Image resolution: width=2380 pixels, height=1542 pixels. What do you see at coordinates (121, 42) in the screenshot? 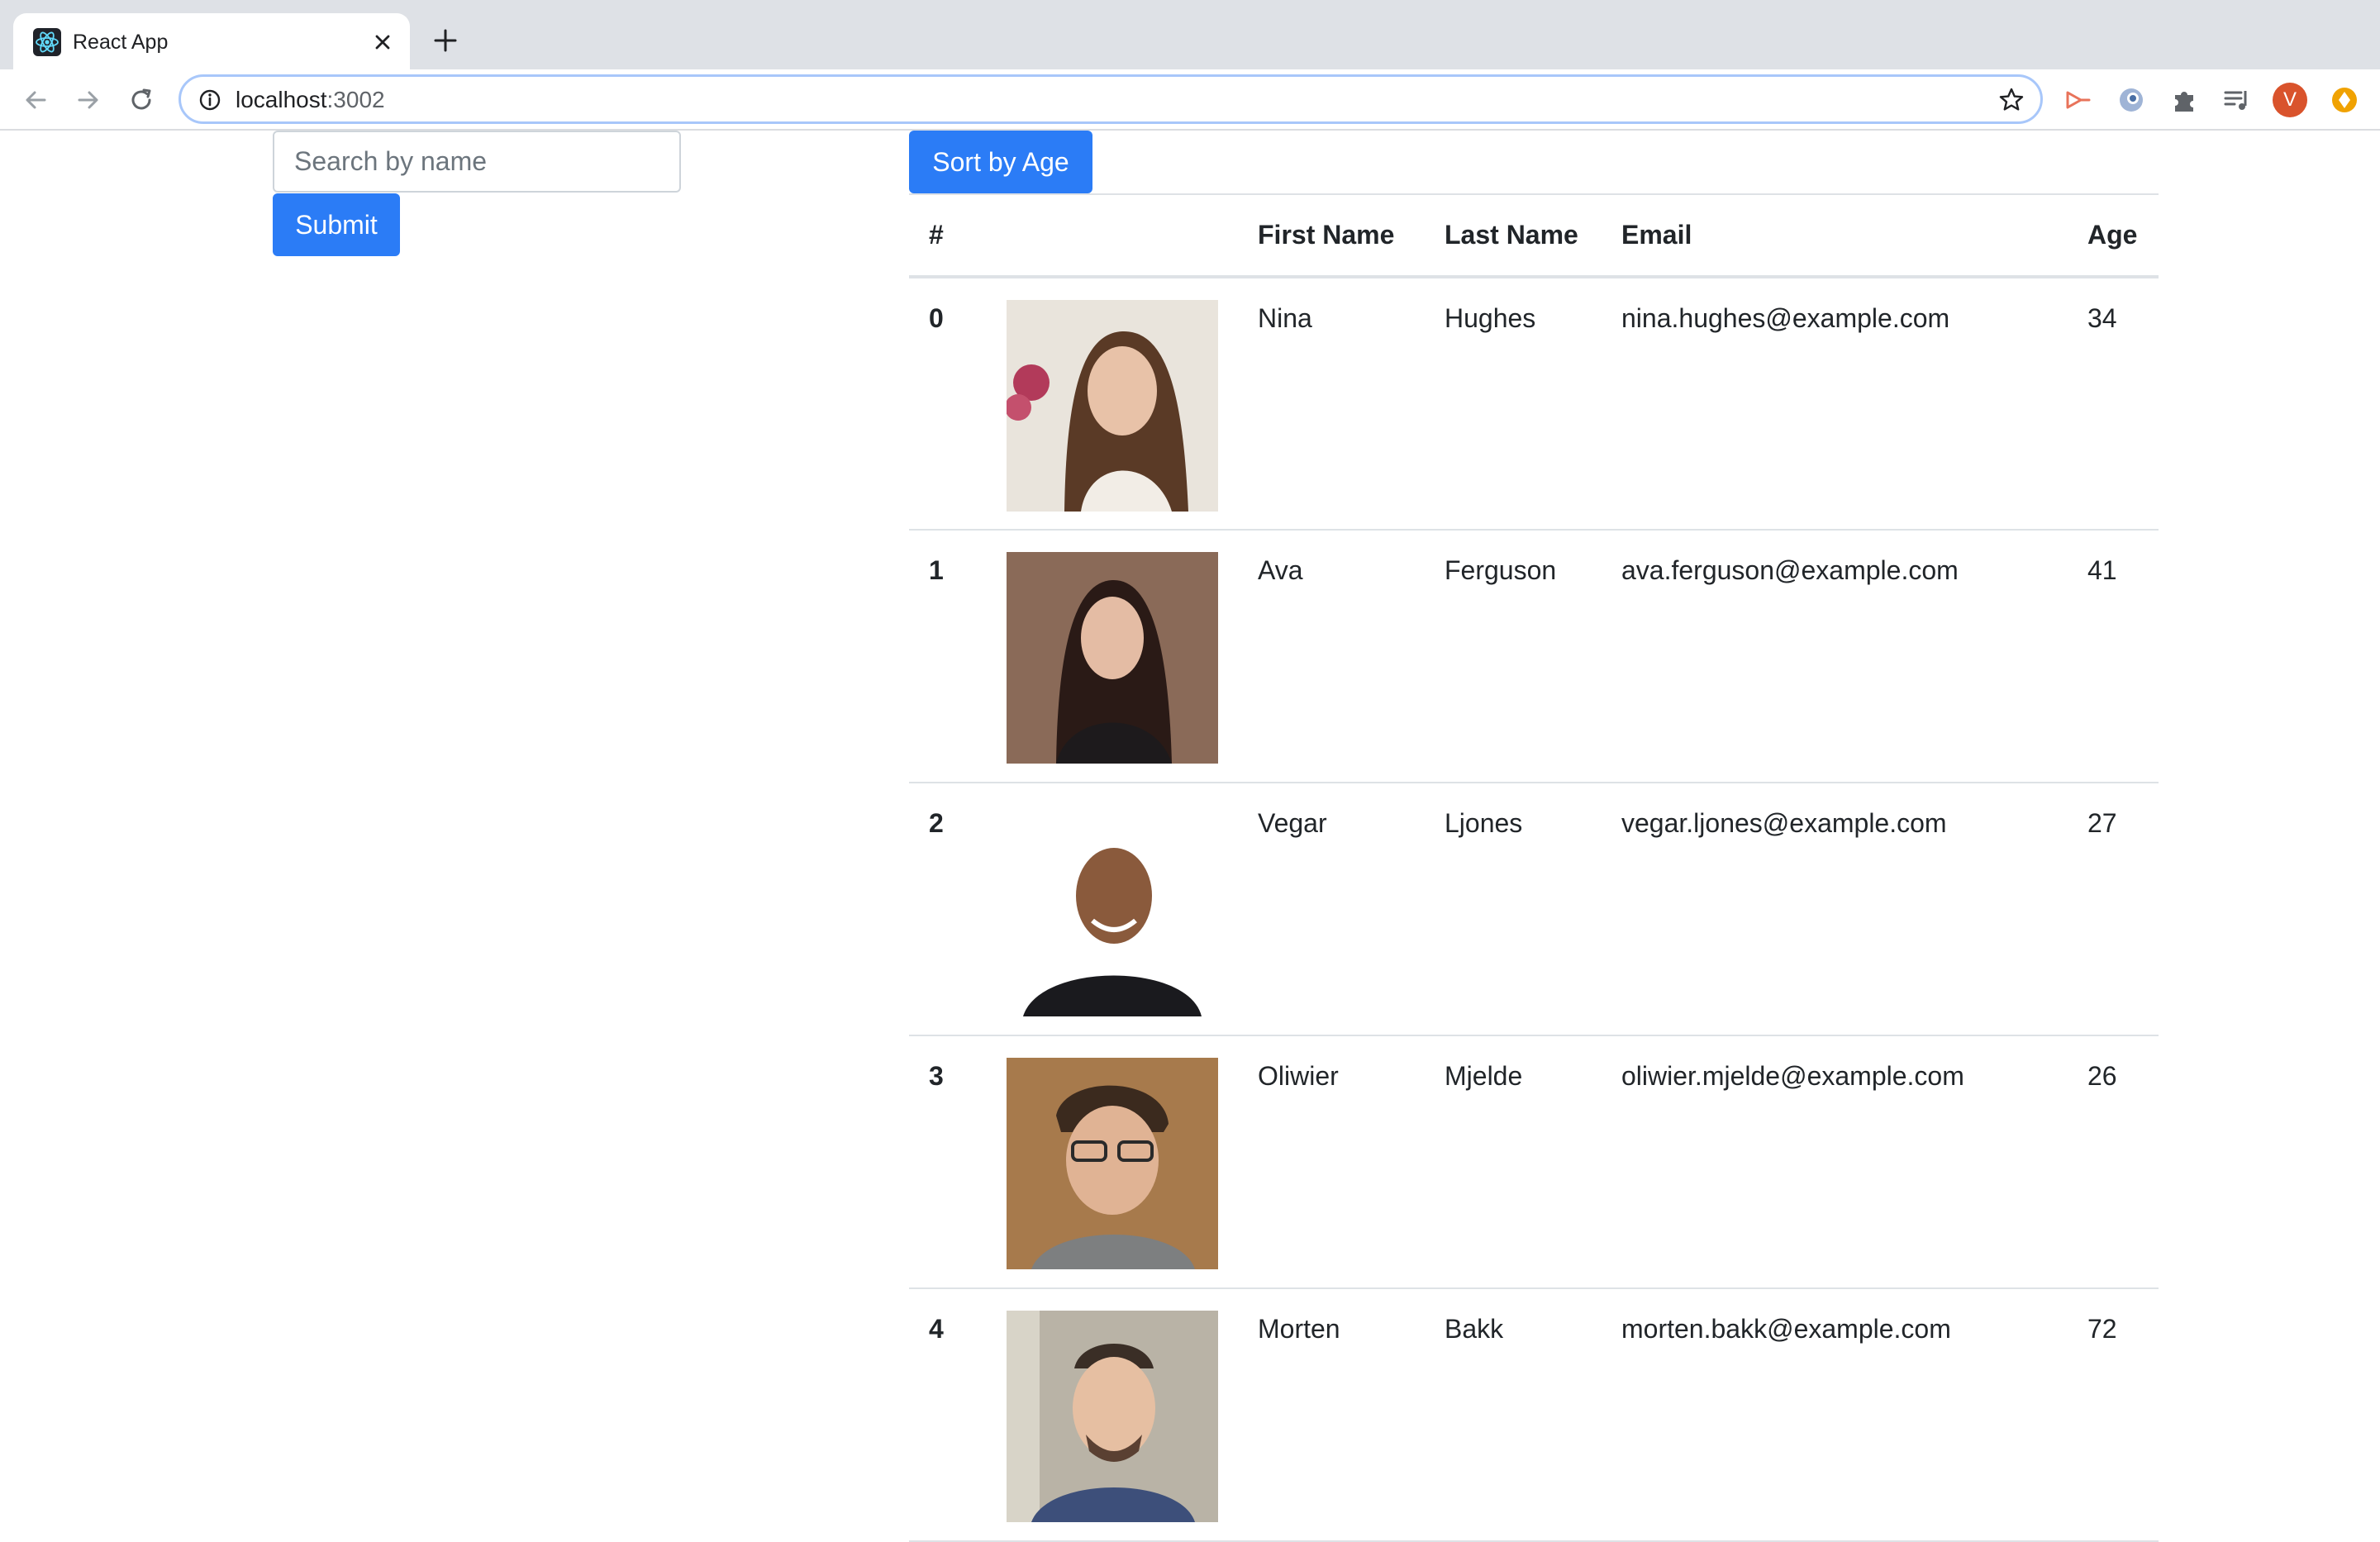
I see `tab-title: React App` at bounding box center [121, 42].